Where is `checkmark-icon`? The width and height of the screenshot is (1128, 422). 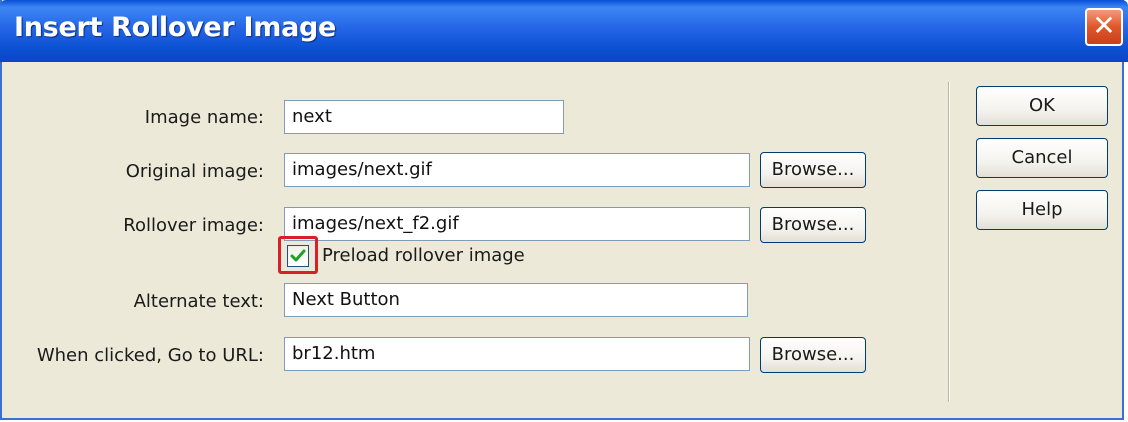
checkmark-icon is located at coordinates (298, 255).